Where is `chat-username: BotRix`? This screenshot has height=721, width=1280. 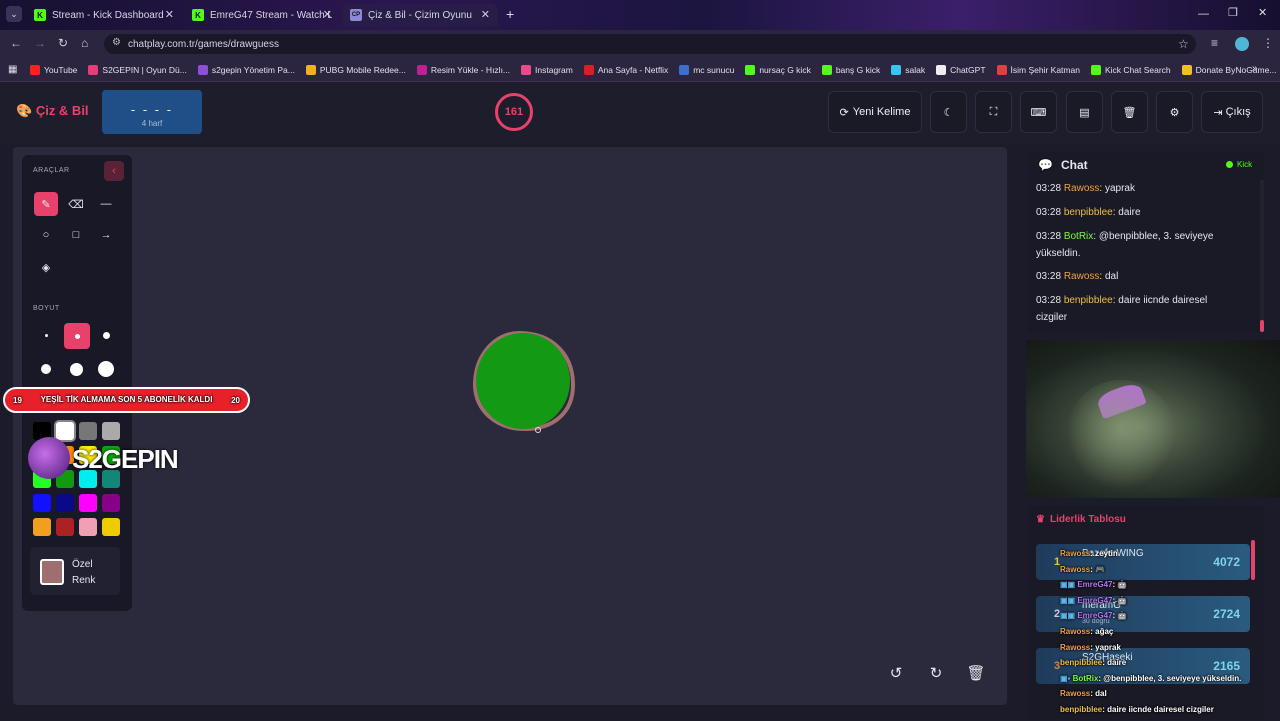
chat-username: BotRix is located at coordinates (1078, 236).